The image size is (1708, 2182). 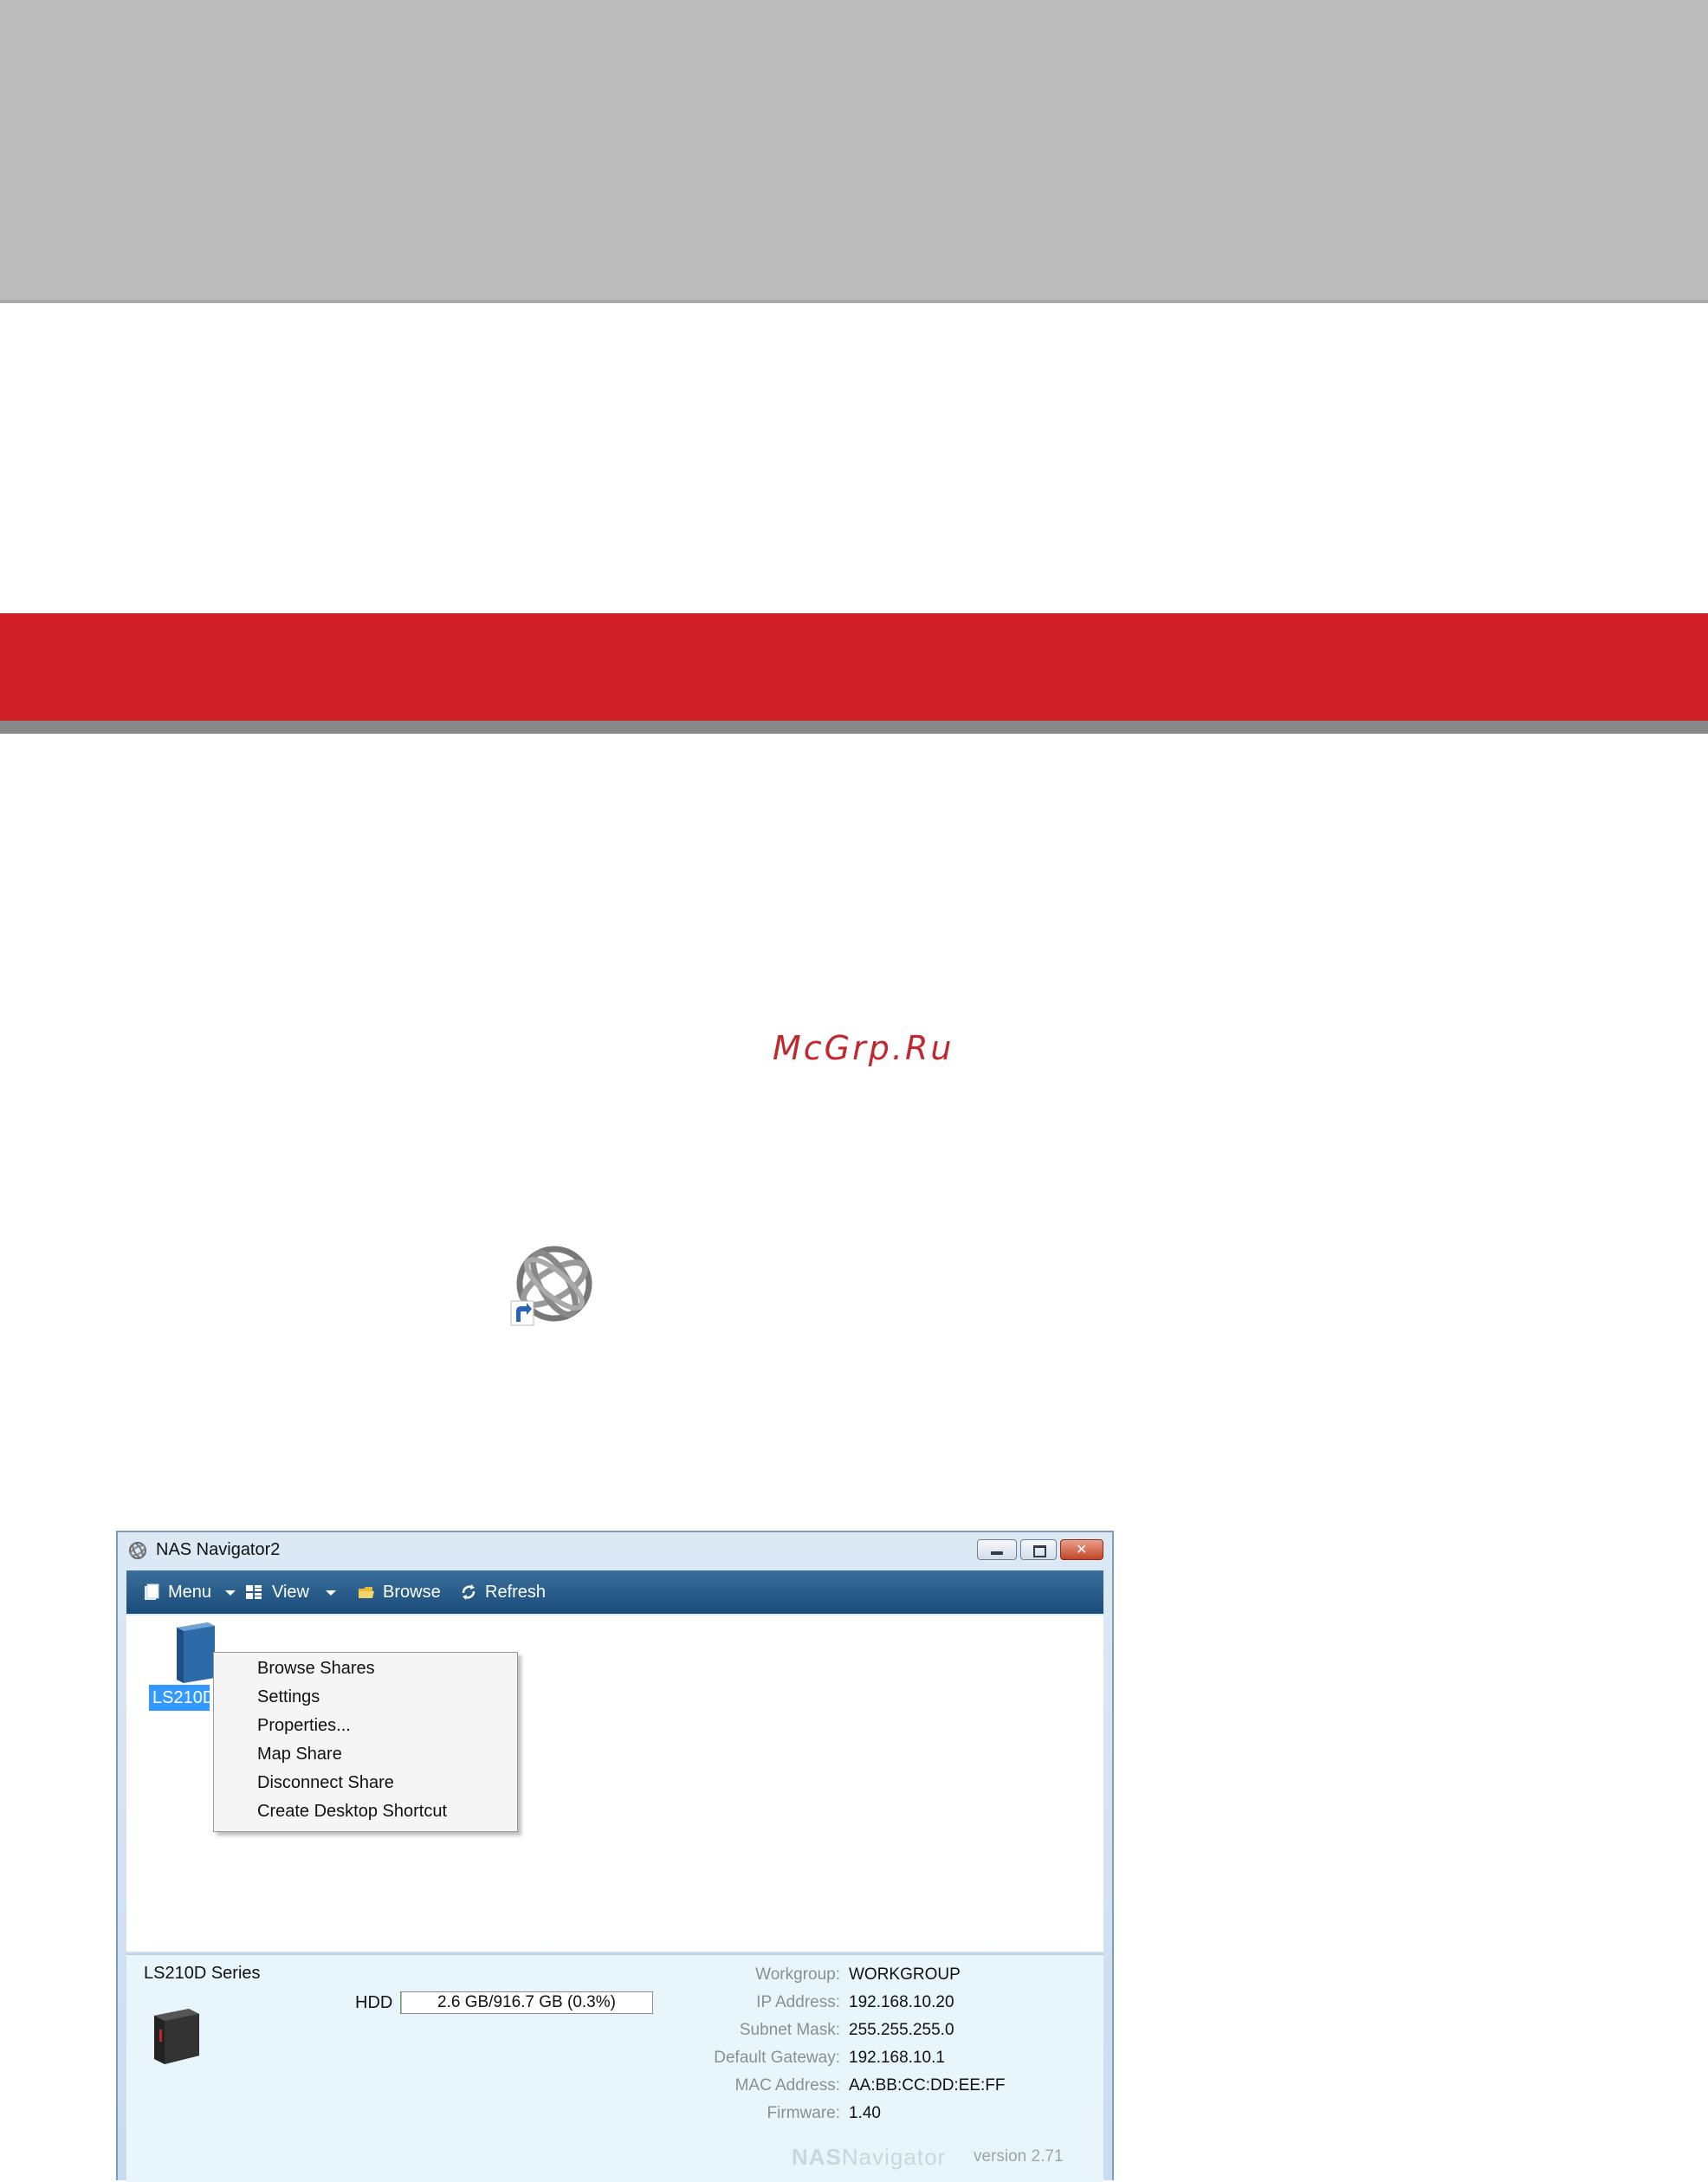 I want to click on subnet-mask-value: 255.255.255.0, so click(x=901, y=2030).